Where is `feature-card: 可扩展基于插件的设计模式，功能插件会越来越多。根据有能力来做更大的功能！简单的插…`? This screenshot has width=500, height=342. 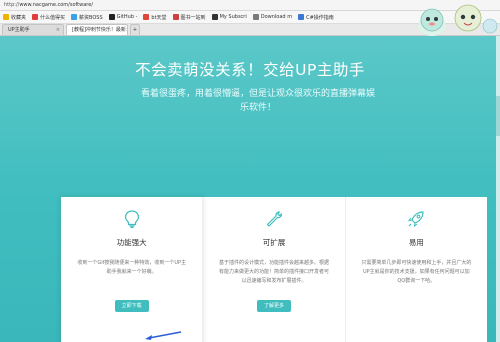 feature-card: 可扩展基于插件的设计模式，功能插件会越来越多。根据有能力来做更大的功能！简单的插… is located at coordinates (274, 269).